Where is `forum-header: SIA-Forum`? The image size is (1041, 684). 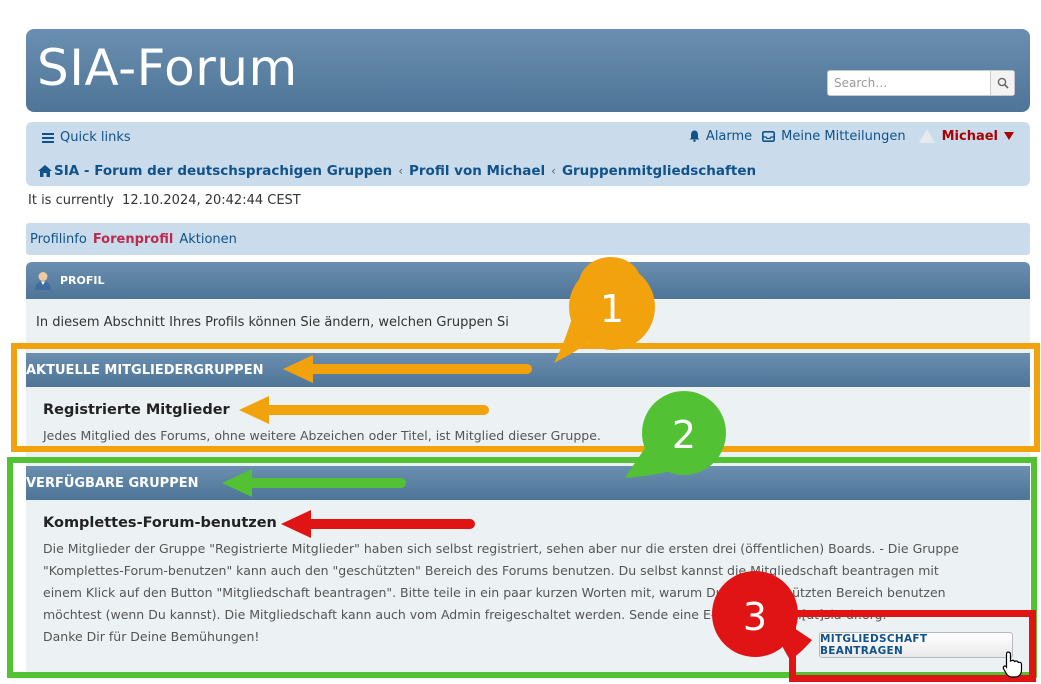
forum-header: SIA-Forum is located at coordinates (528, 70).